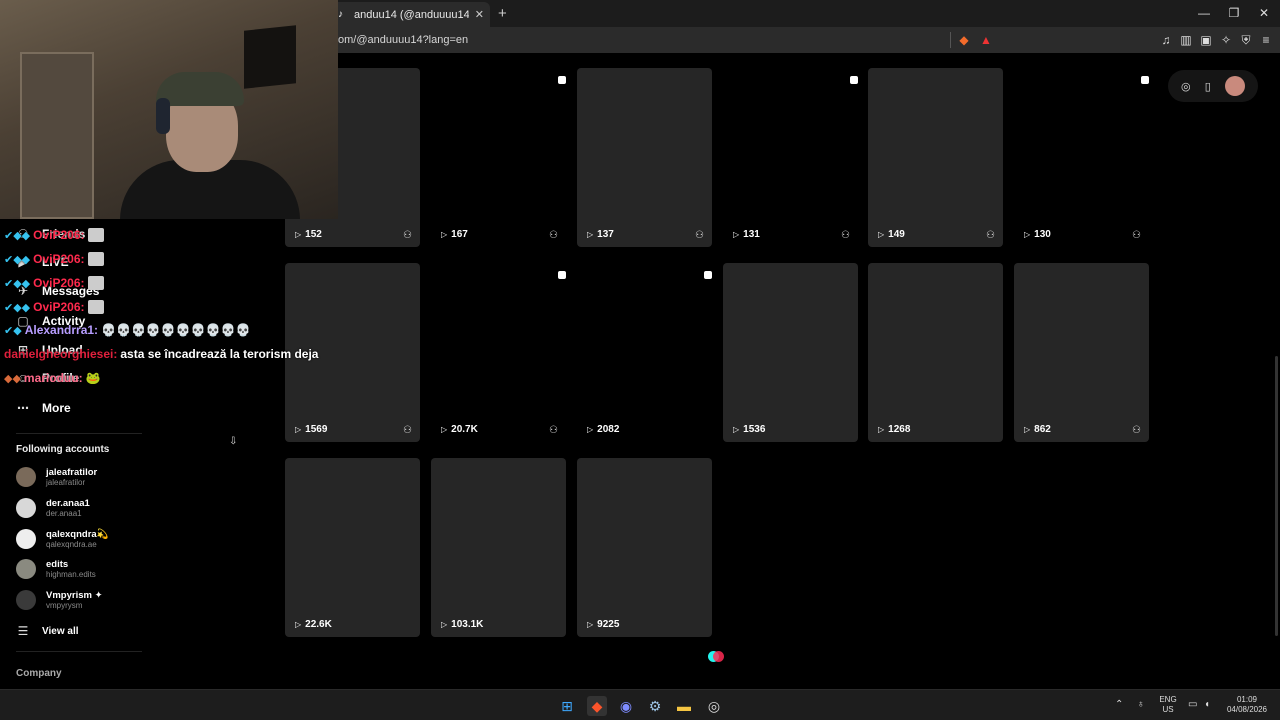  Describe the element at coordinates (56, 569) in the screenshot. I see `following-account: edits highman.edits` at that location.